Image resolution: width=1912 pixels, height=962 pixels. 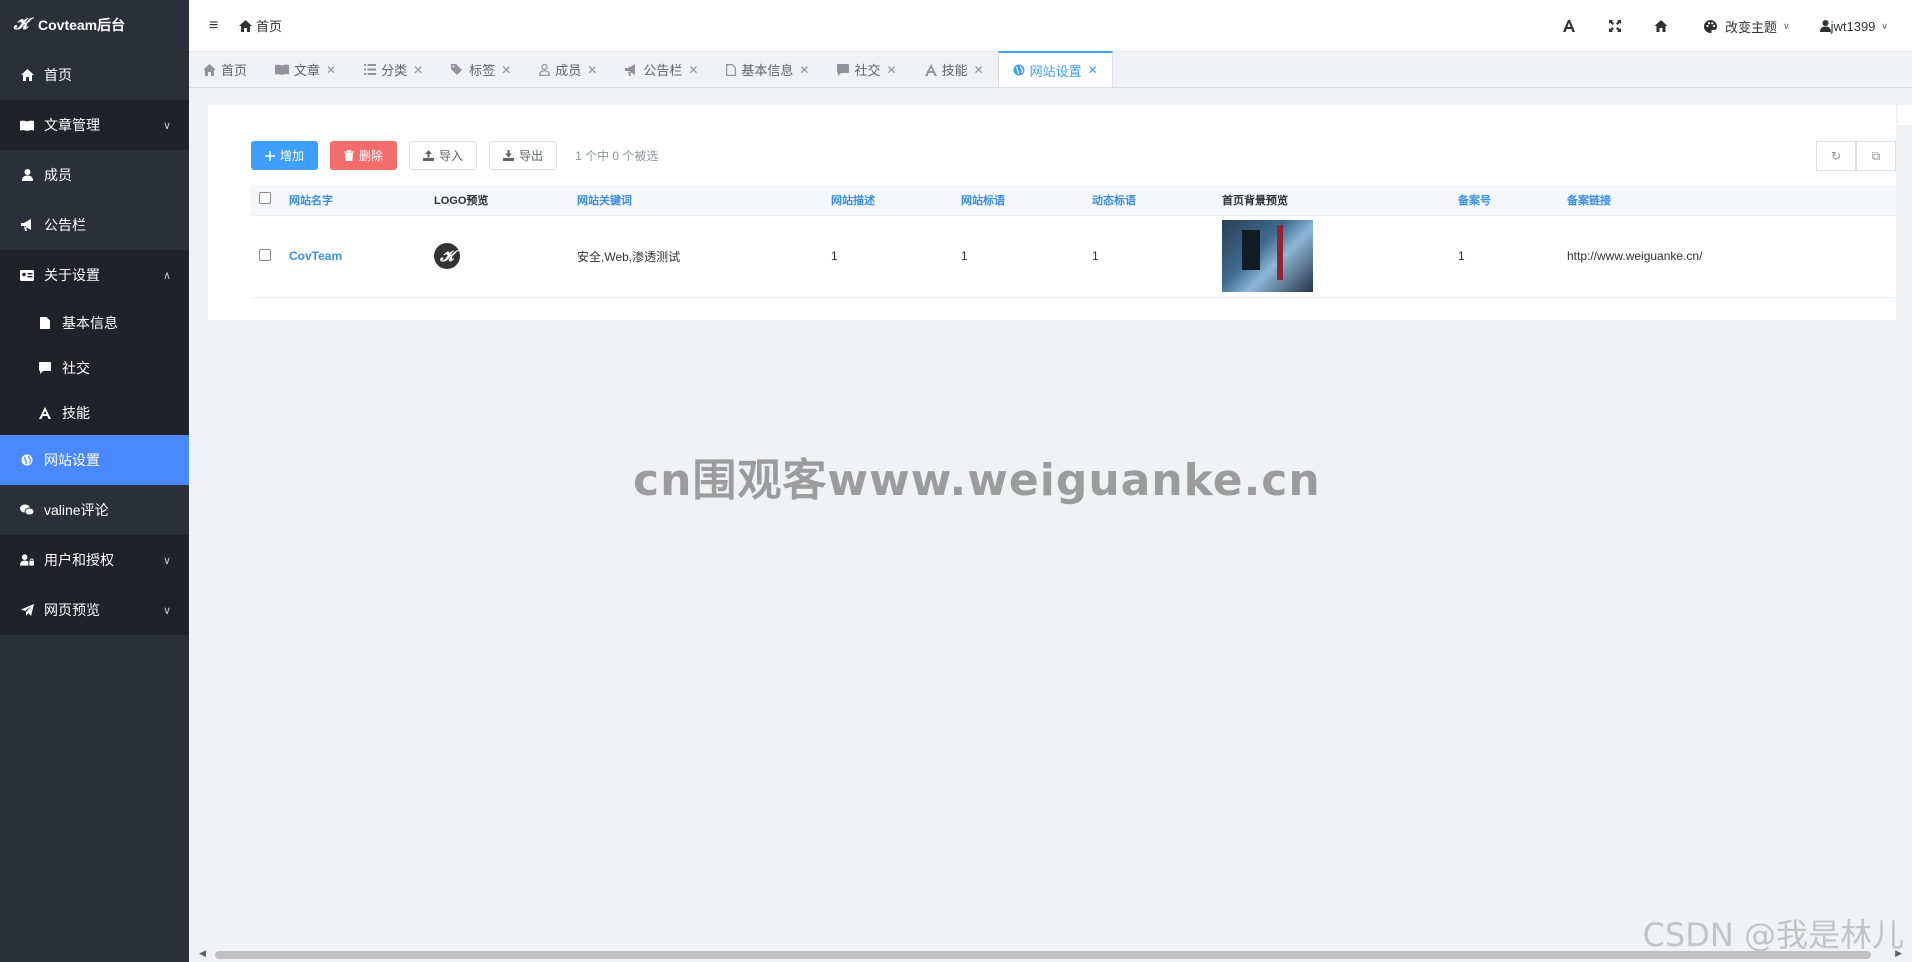 I want to click on sidebar-item-members: 成员, so click(x=94, y=175).